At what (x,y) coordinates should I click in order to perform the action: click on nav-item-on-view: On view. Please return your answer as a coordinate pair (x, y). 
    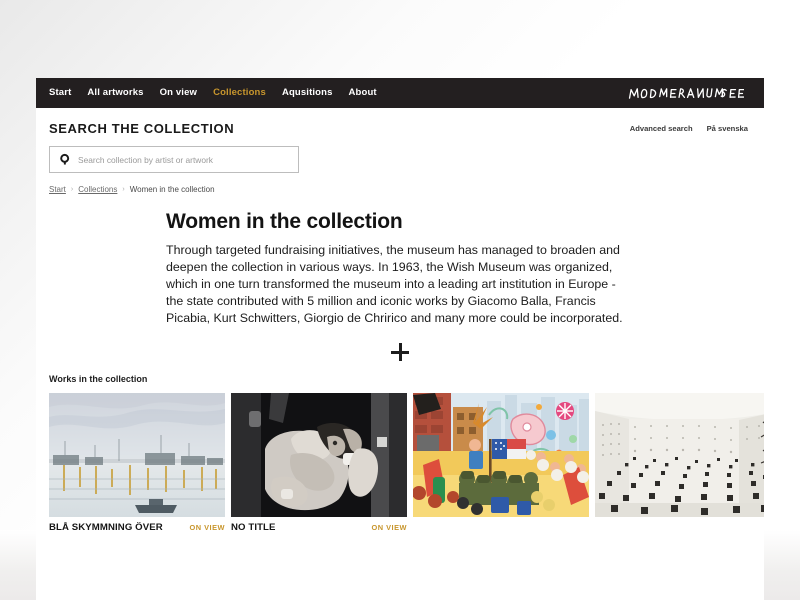
    Looking at the image, I should click on (178, 93).